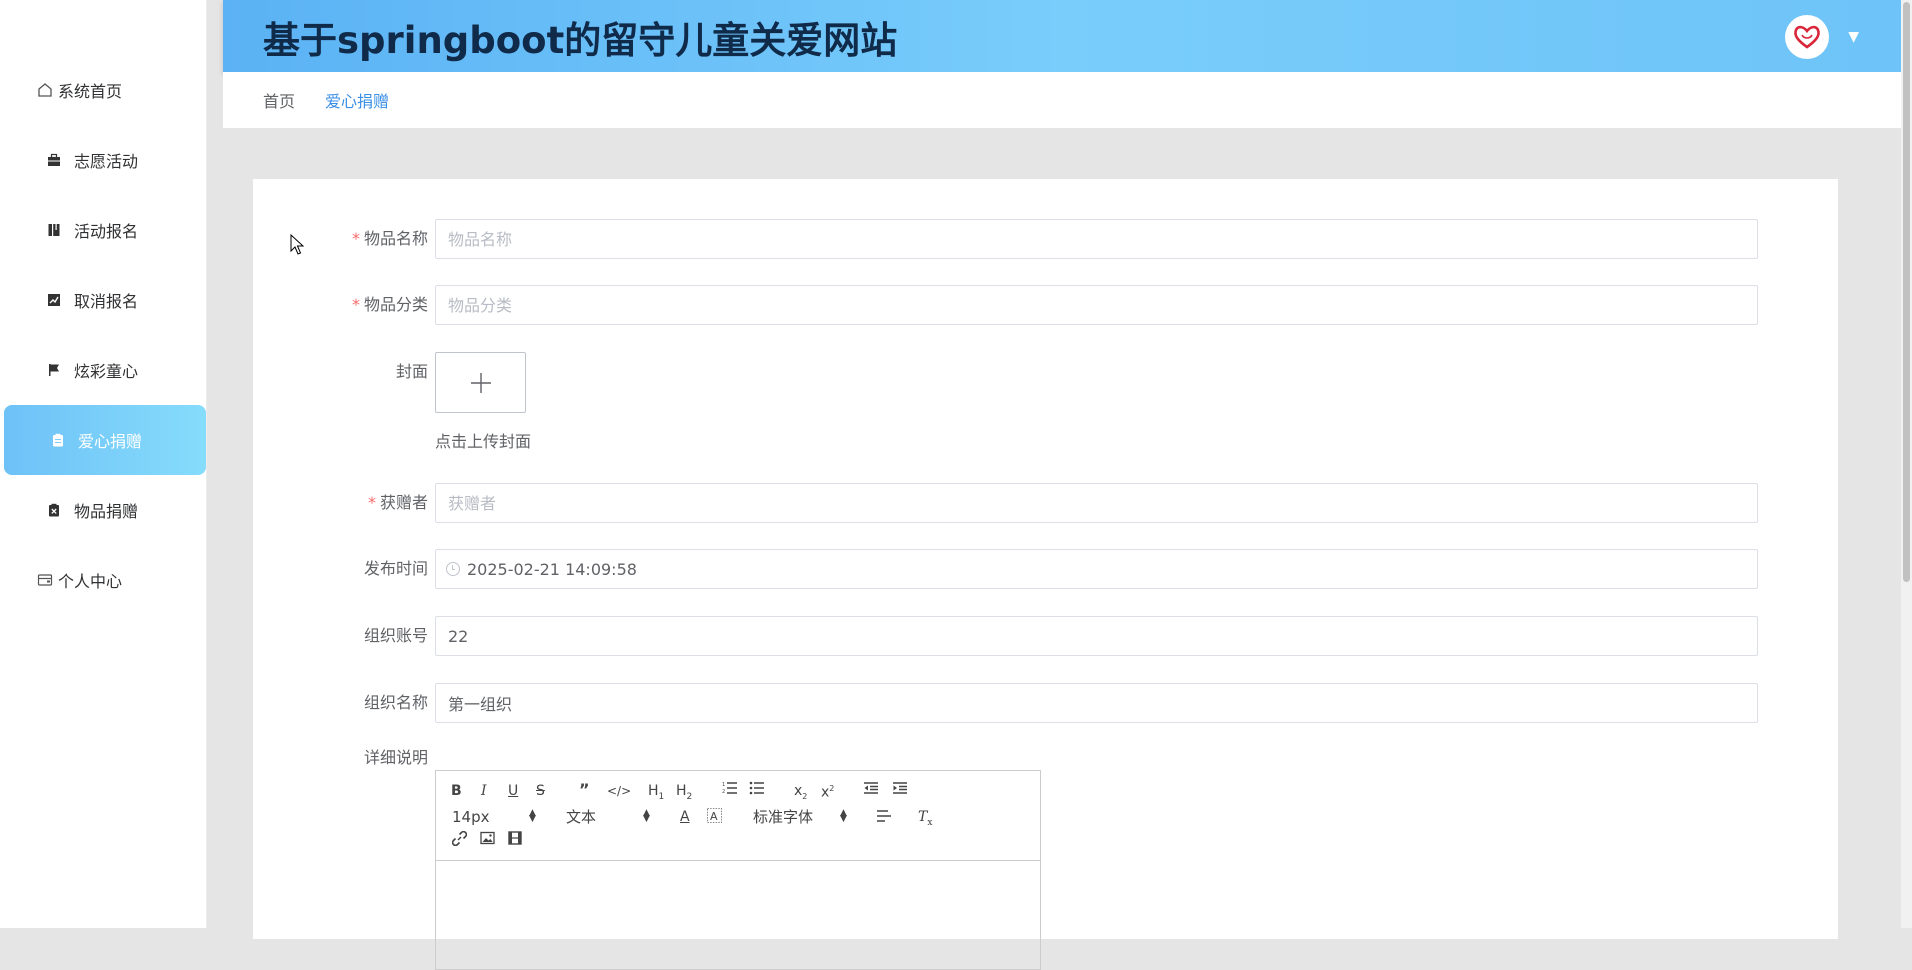 This screenshot has height=970, width=1912. Describe the element at coordinates (459, 840) in the screenshot. I see `link-icon` at that location.